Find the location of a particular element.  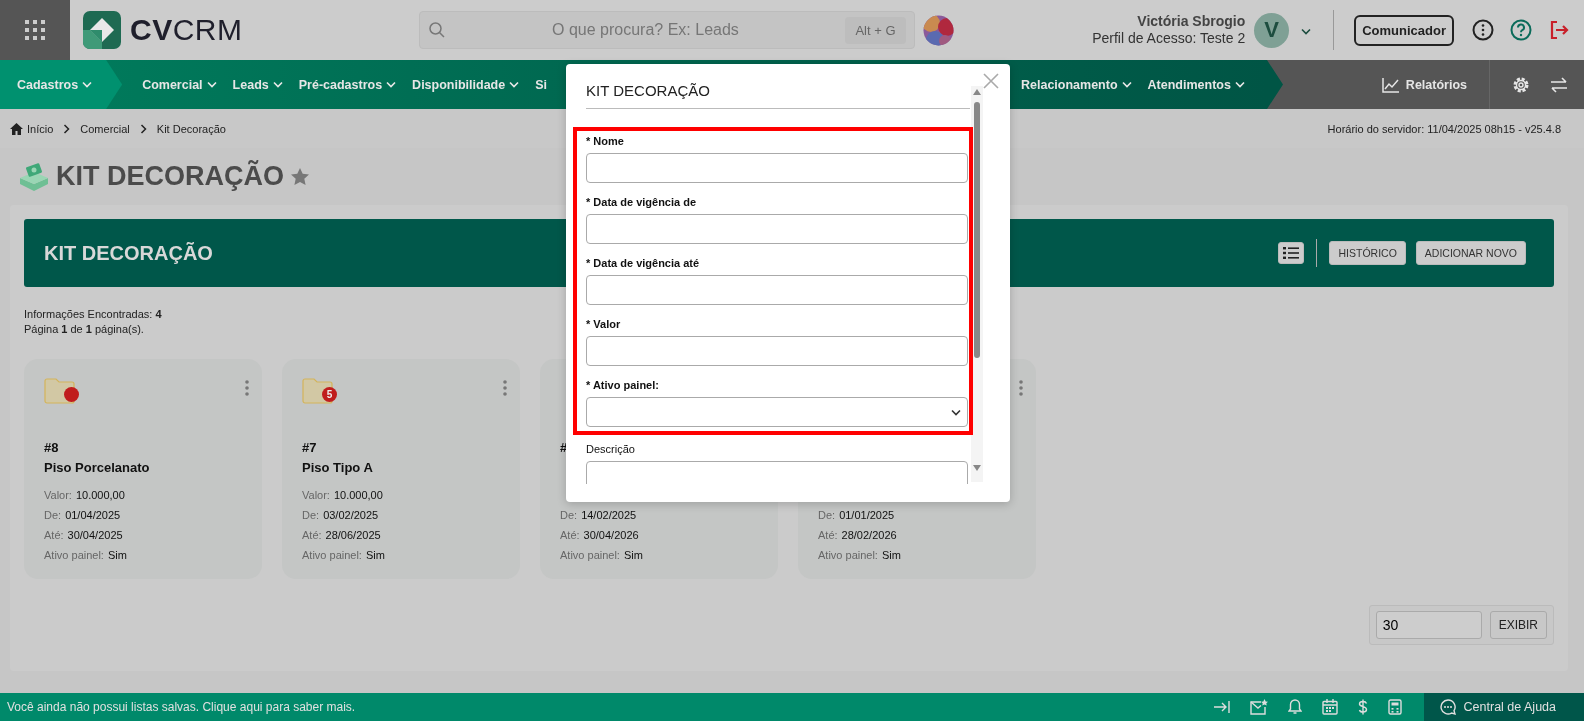

field-value: 01/04/2025 is located at coordinates (93, 515).